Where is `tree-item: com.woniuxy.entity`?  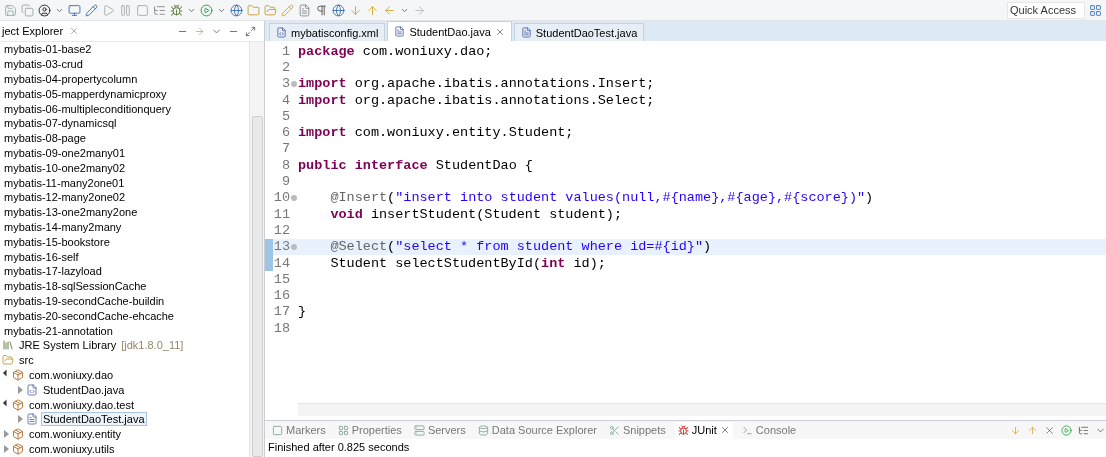 tree-item: com.woniuxy.entity is located at coordinates (75, 434).